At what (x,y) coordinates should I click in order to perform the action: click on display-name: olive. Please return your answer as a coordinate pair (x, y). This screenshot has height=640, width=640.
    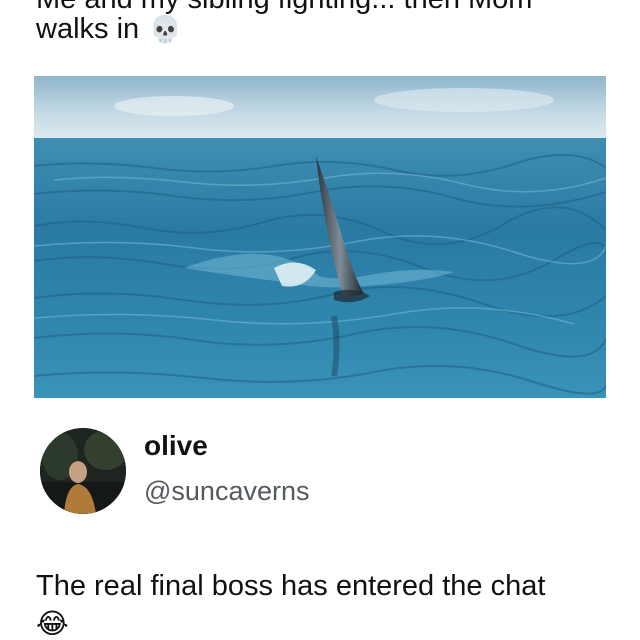
    Looking at the image, I should click on (176, 446).